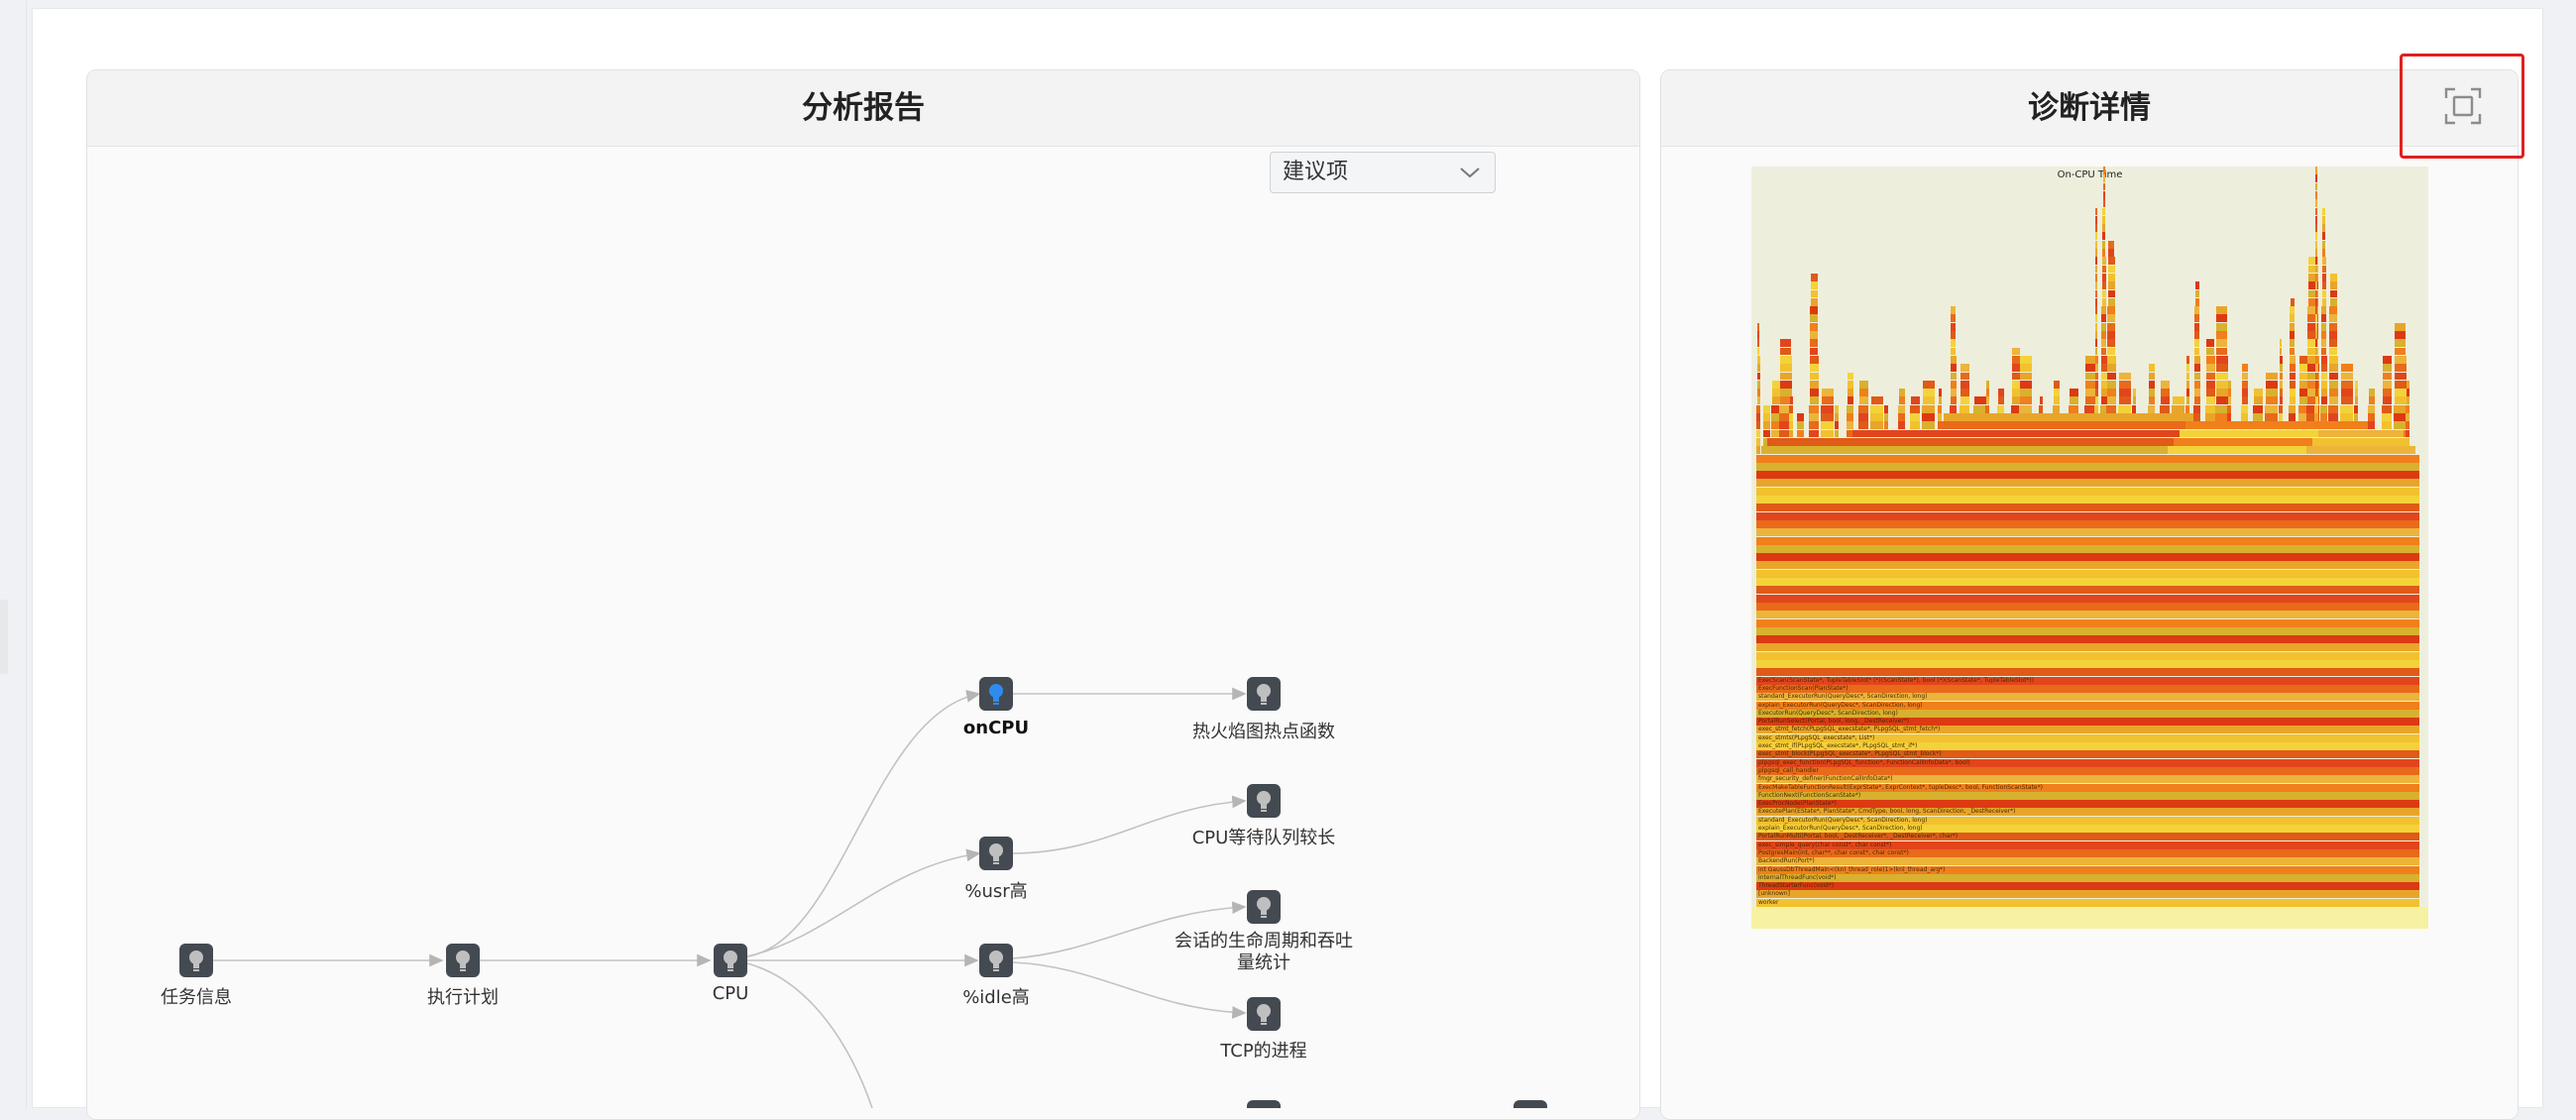  What do you see at coordinates (2087, 737) in the screenshot?
I see `flame-frame: exec_stmts(PLpgSQL_execstate*, List*)` at bounding box center [2087, 737].